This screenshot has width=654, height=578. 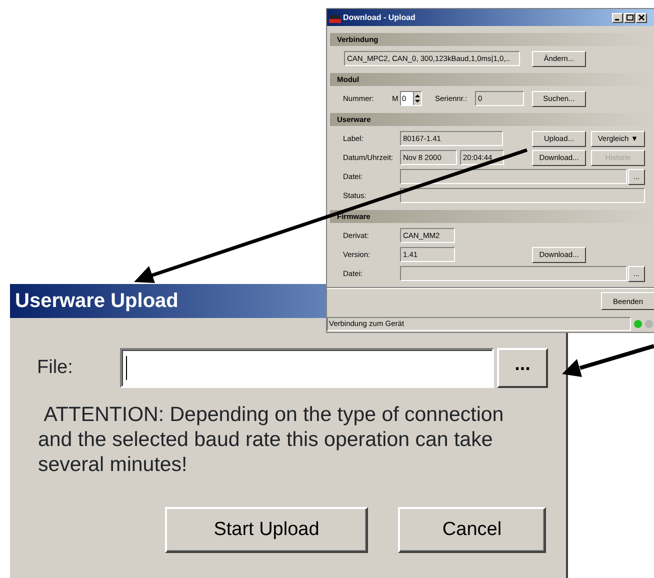 What do you see at coordinates (335, 18) in the screenshot?
I see `app-icon` at bounding box center [335, 18].